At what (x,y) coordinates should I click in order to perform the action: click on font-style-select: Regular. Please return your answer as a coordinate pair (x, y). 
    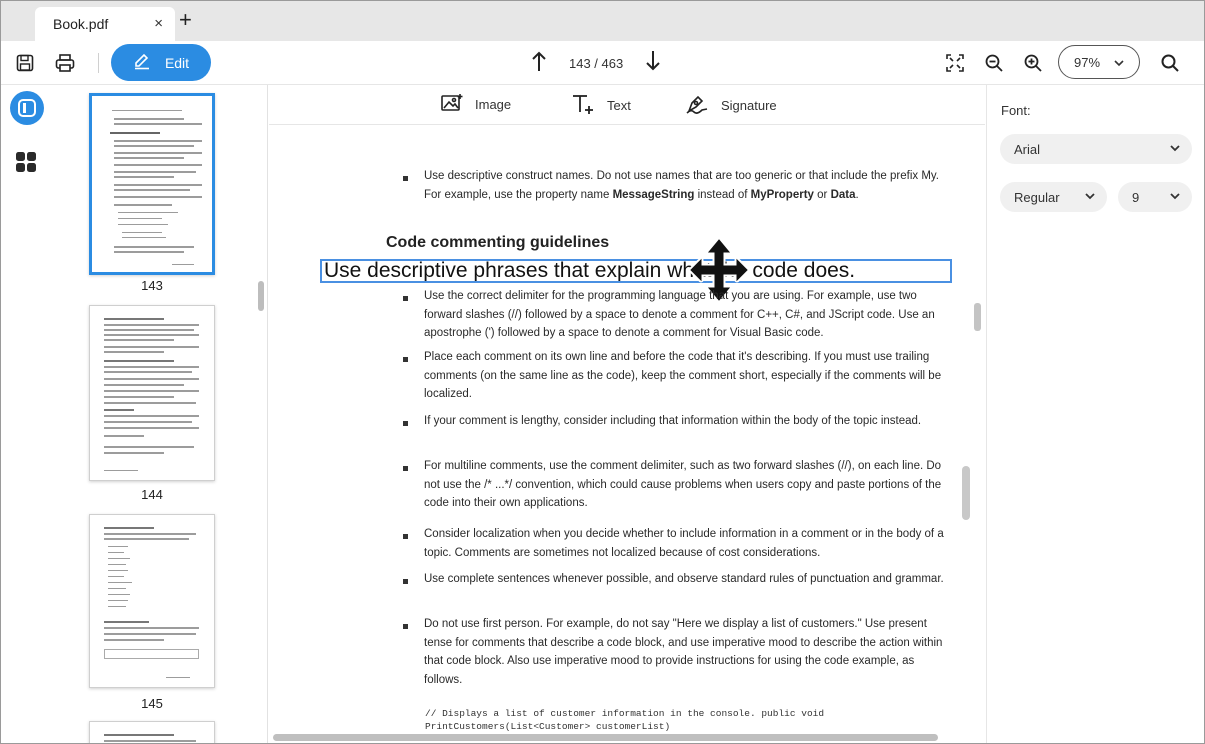
    Looking at the image, I should click on (1053, 197).